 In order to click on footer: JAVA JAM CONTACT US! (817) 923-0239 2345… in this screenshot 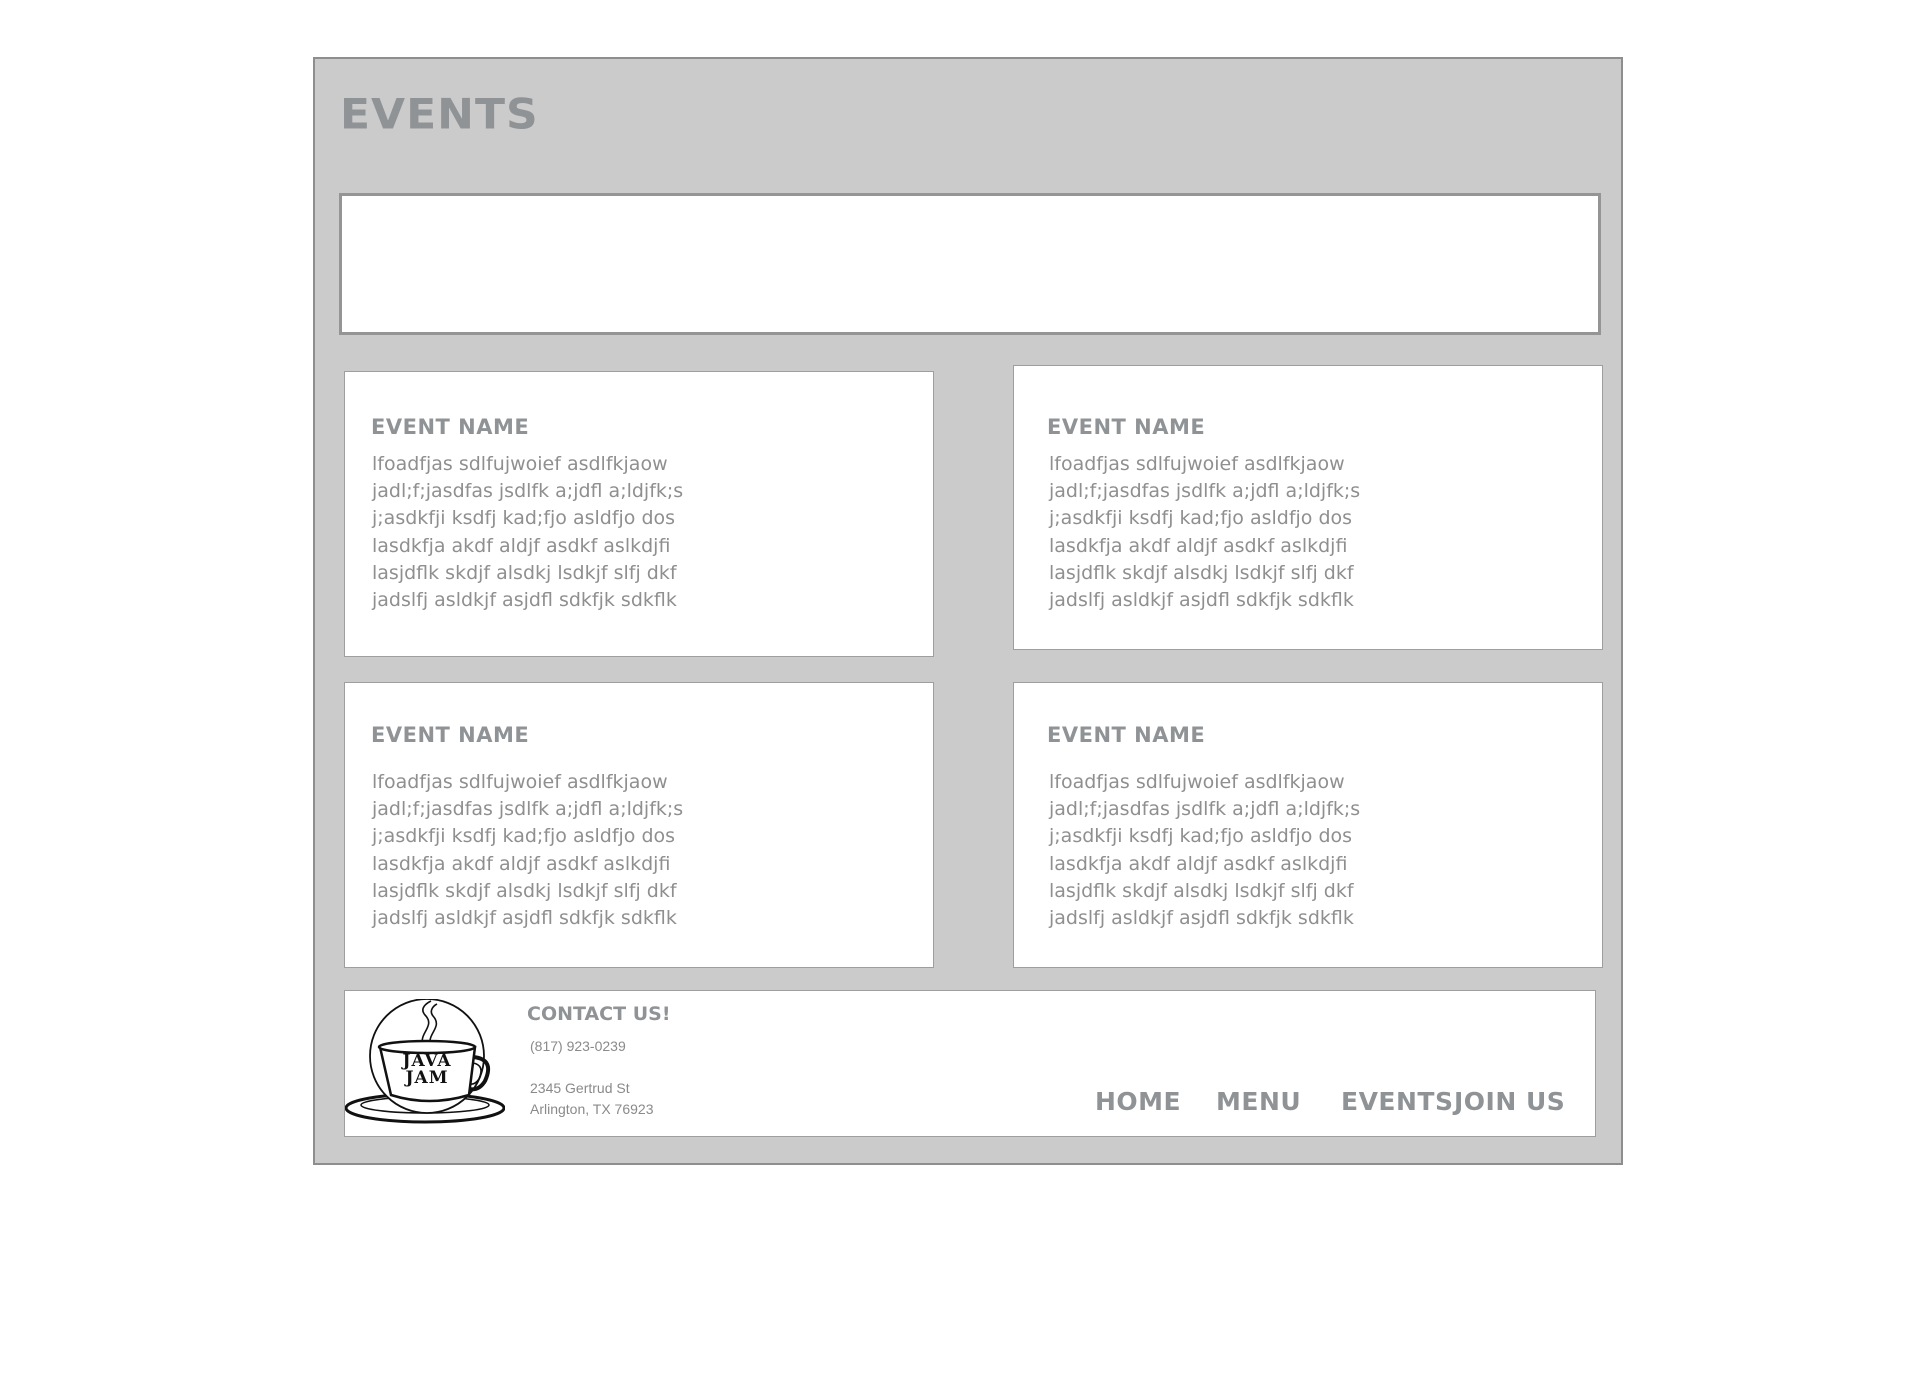, I will do `click(970, 1063)`.